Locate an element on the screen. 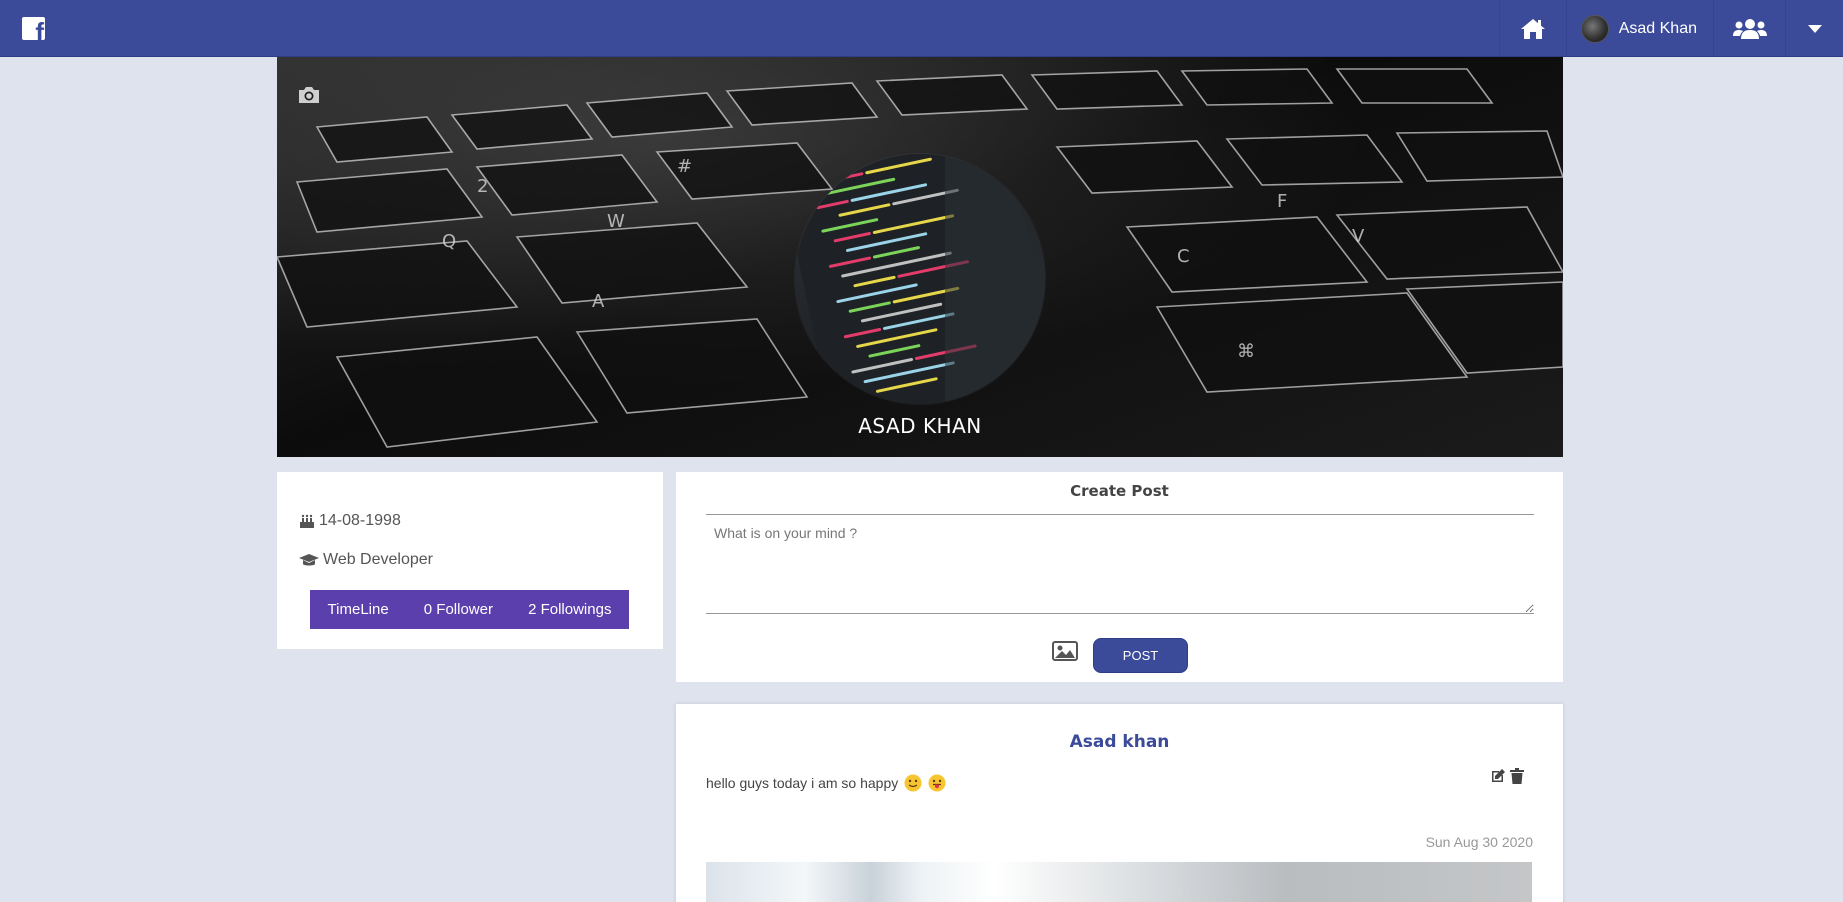 The image size is (1843, 902). svg-text: W is located at coordinates (616, 221).